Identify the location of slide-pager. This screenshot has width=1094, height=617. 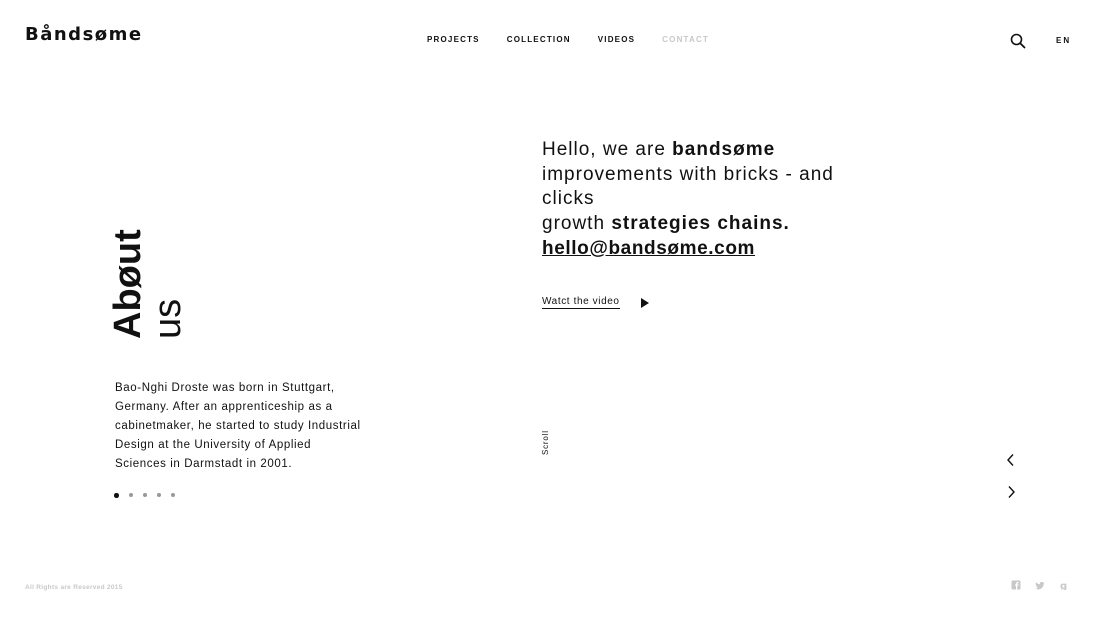
(144, 495).